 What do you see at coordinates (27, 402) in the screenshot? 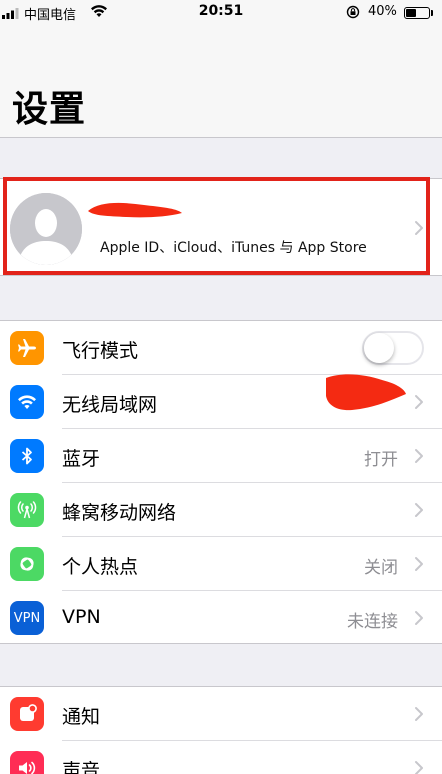
I see `wifi-icon` at bounding box center [27, 402].